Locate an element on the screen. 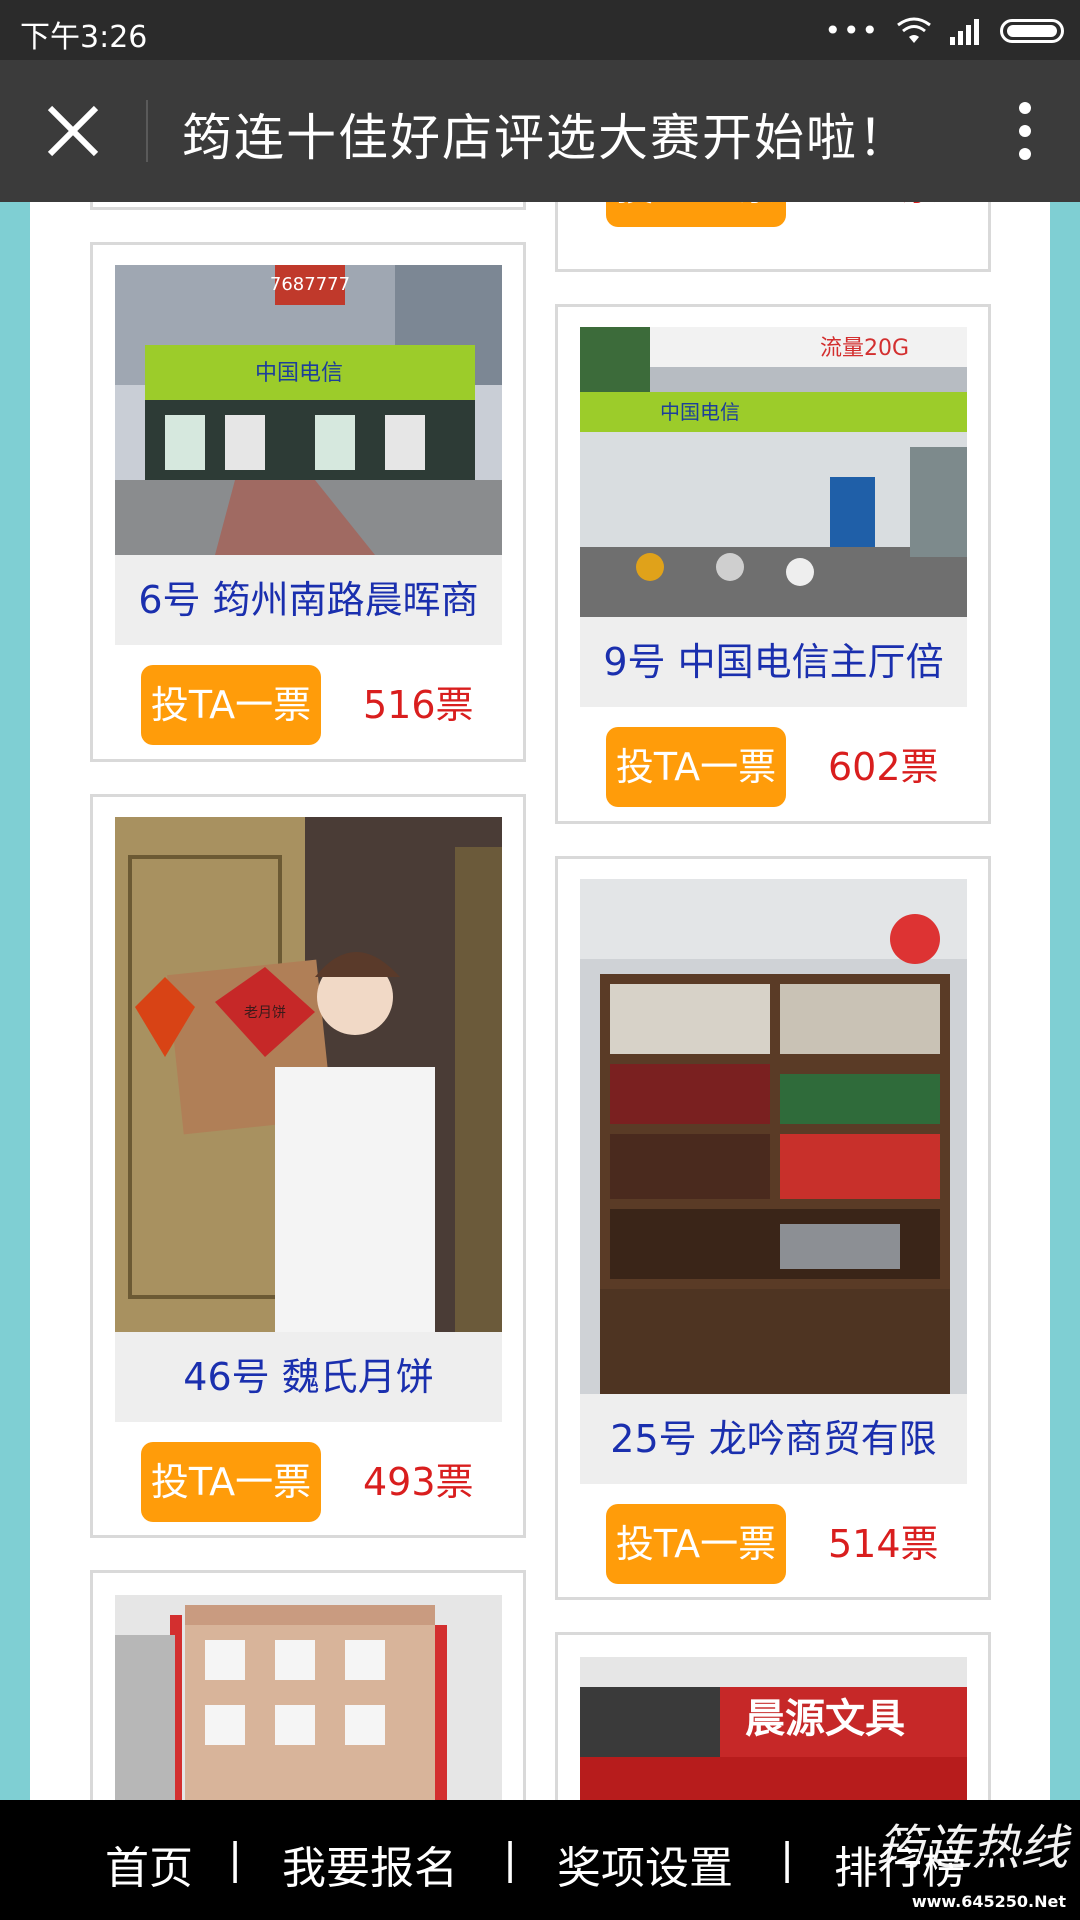 The image size is (1080, 1920). card-partial-top-left is located at coordinates (308, 206).